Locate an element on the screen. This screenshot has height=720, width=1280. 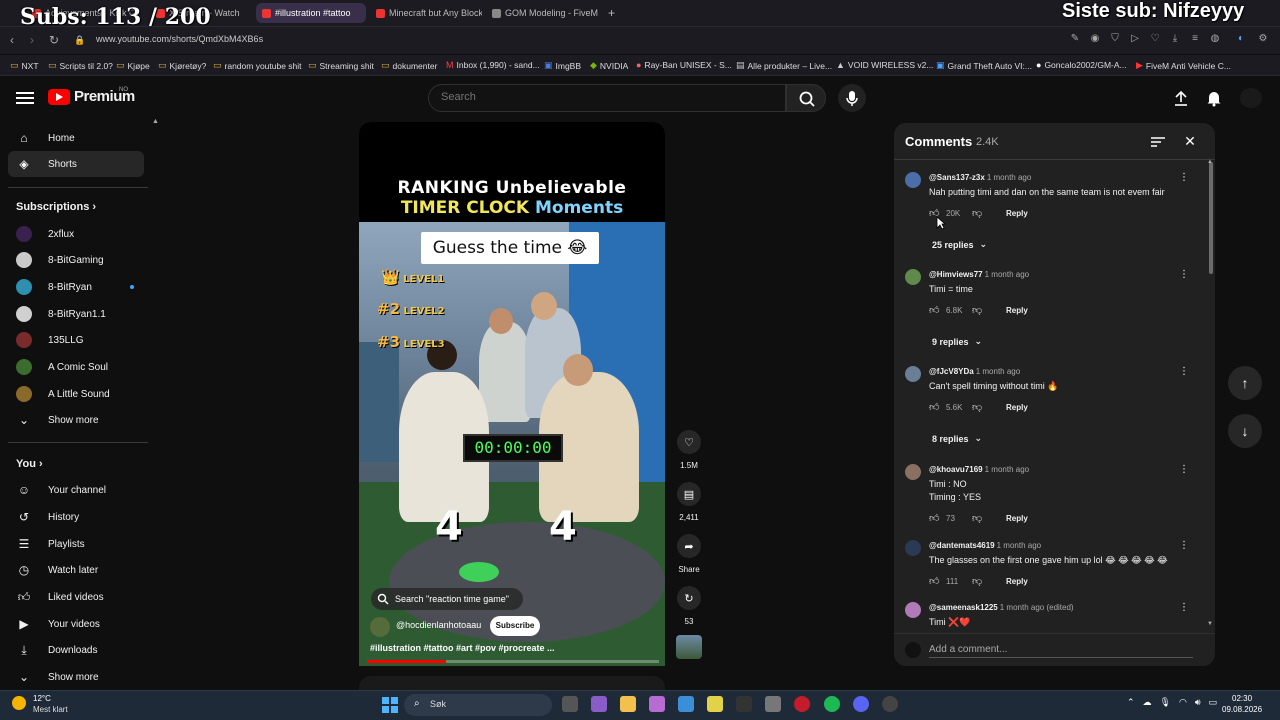
edit-icon: ✎ is located at coordinates (1075, 39).